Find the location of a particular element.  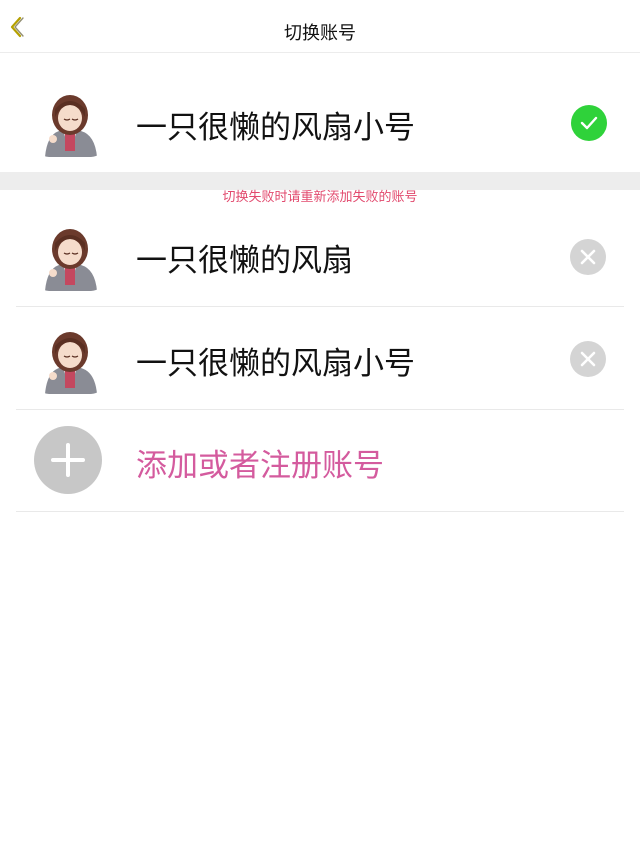

check-circle-icon is located at coordinates (589, 123).